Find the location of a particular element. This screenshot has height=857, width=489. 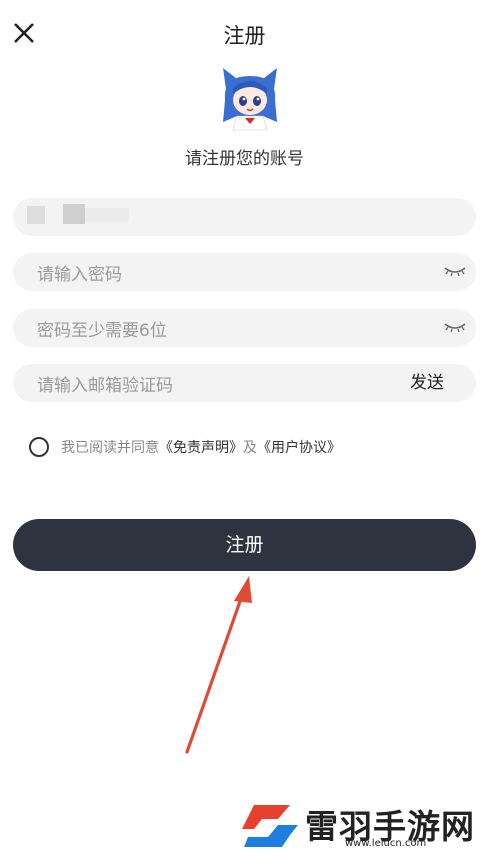

page-title: 注册 is located at coordinates (244, 36).